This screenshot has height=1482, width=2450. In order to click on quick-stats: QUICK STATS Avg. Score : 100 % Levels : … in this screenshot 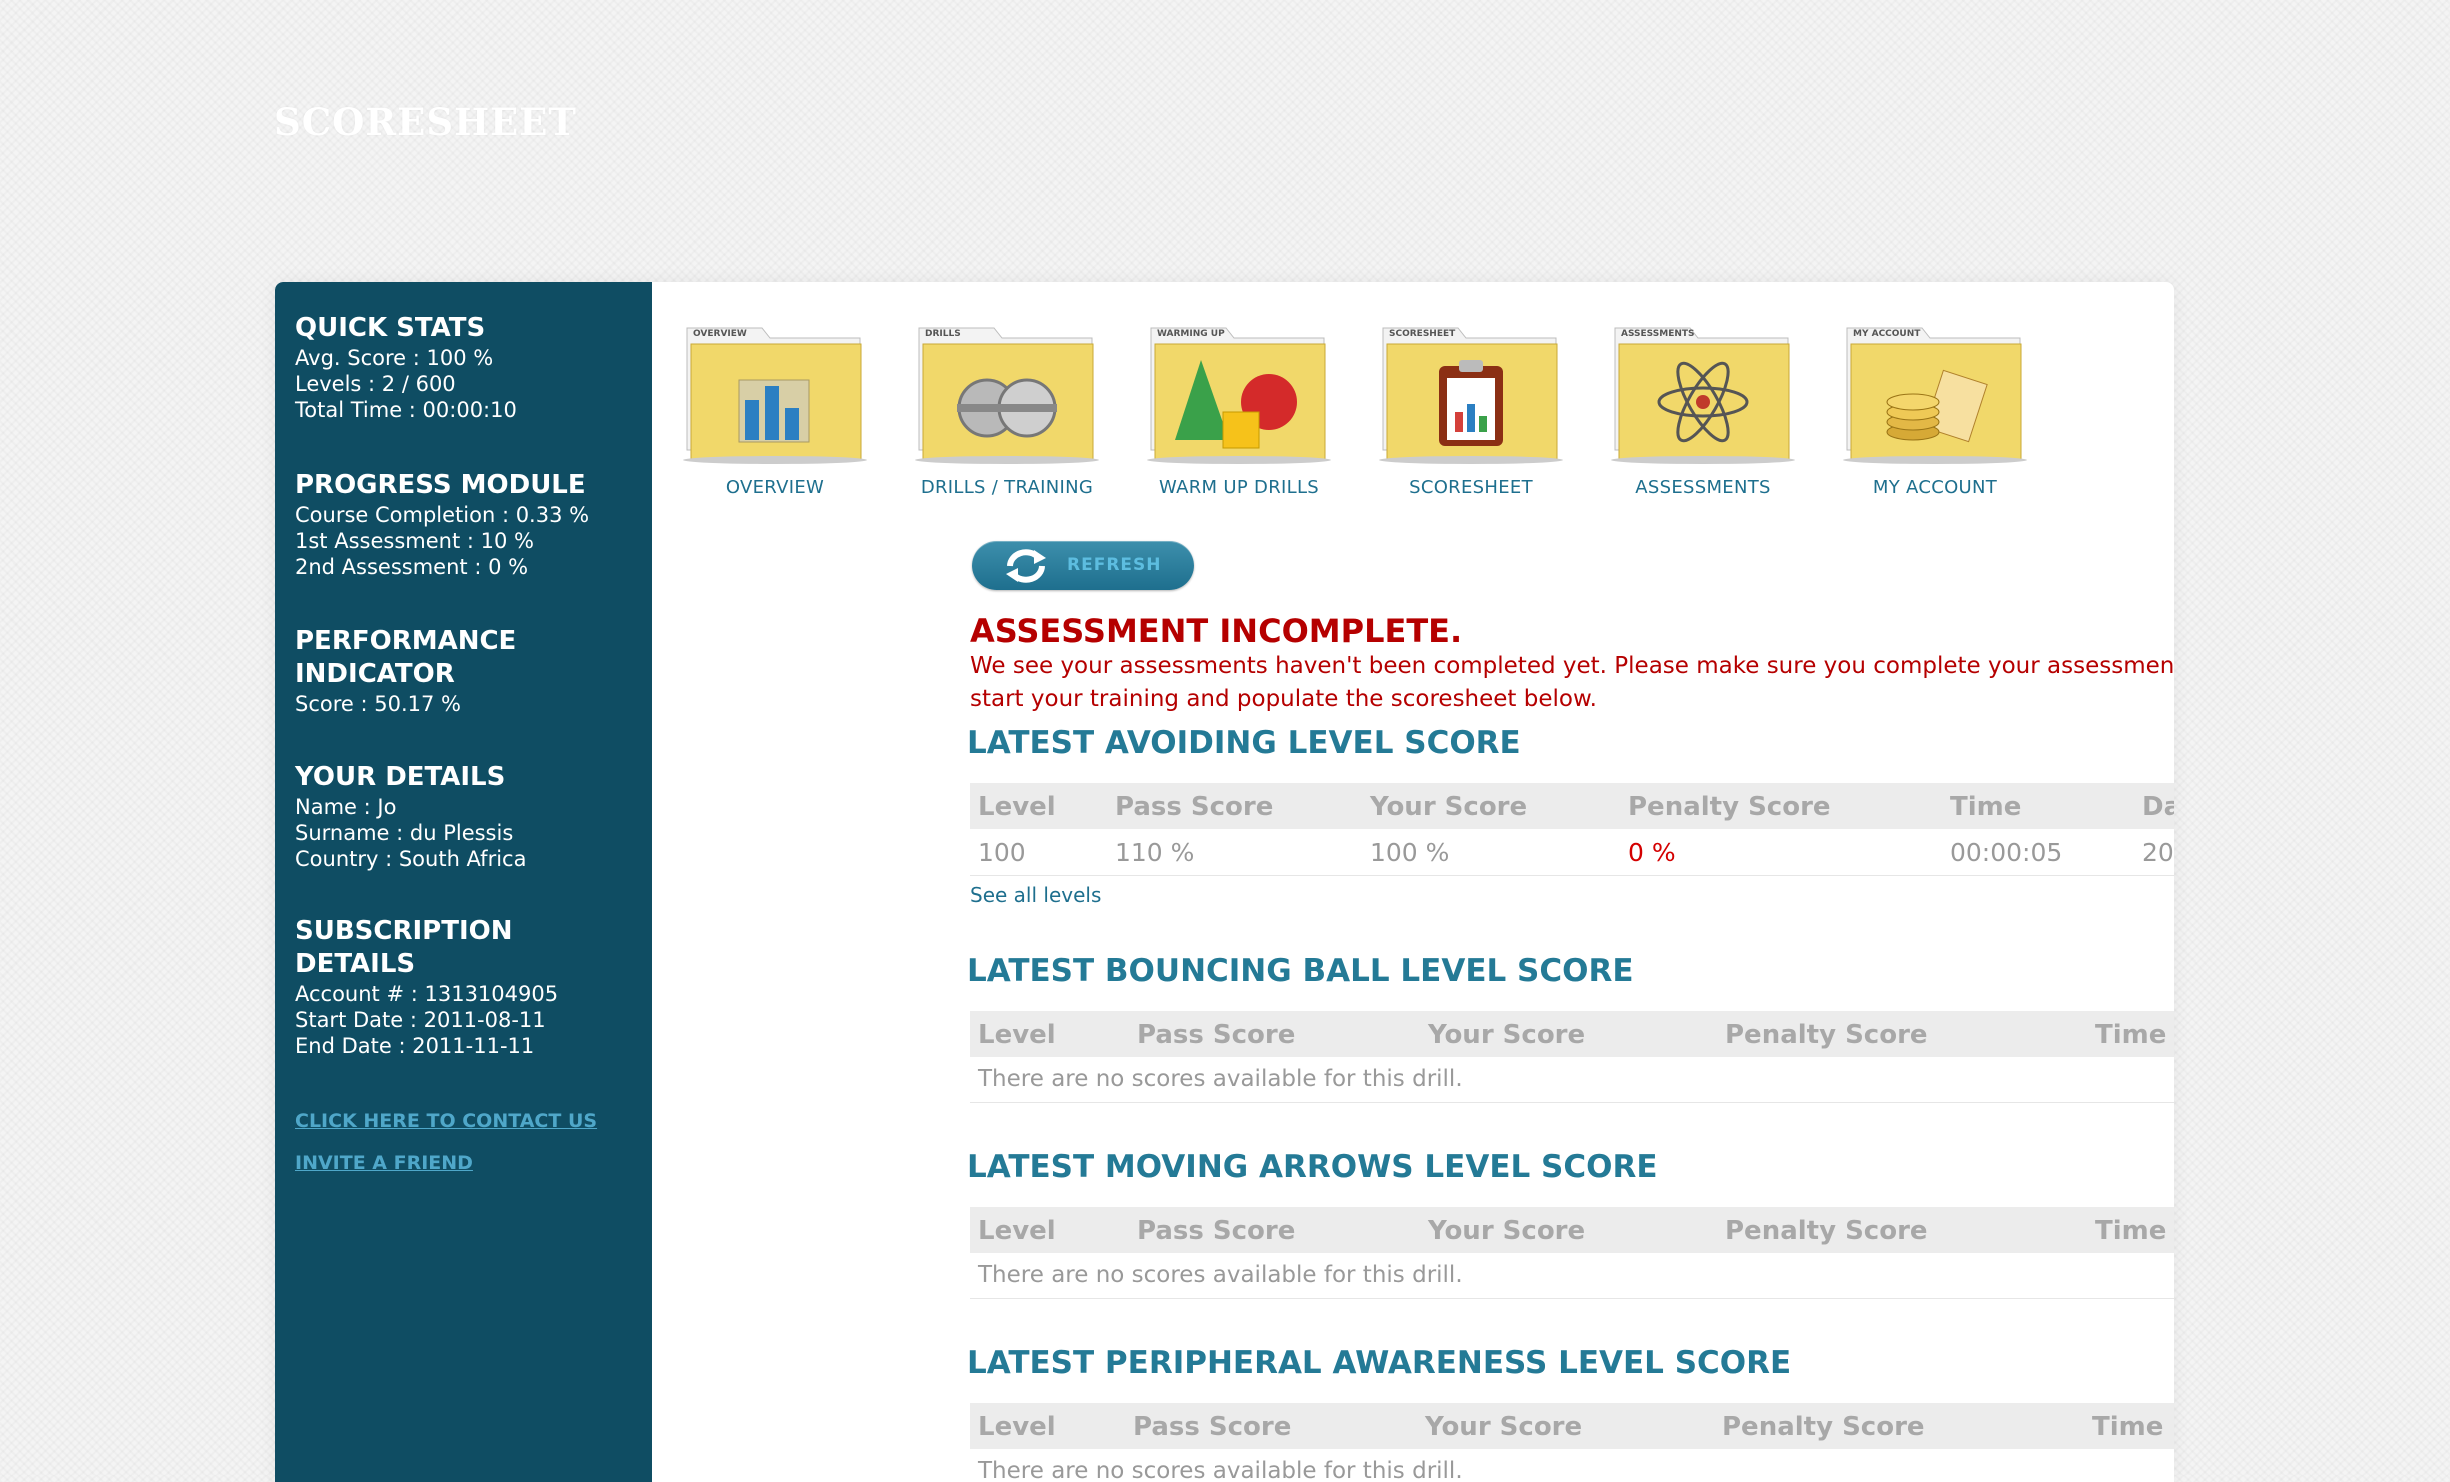, I will do `click(465, 367)`.